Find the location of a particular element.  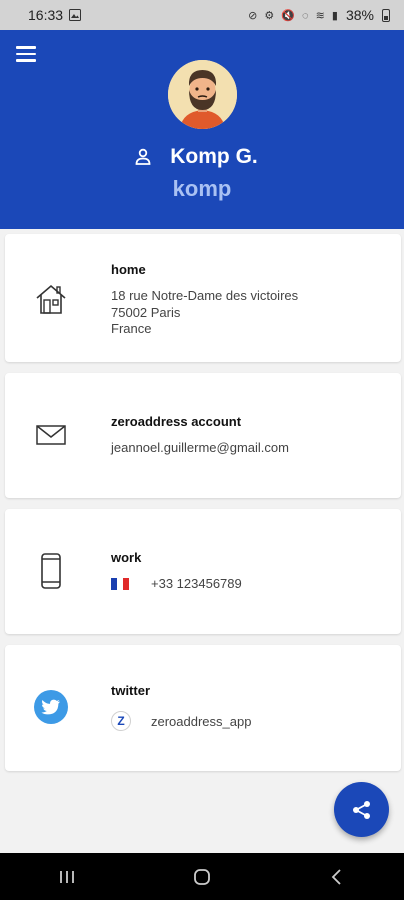

avatar is located at coordinates (202, 94).